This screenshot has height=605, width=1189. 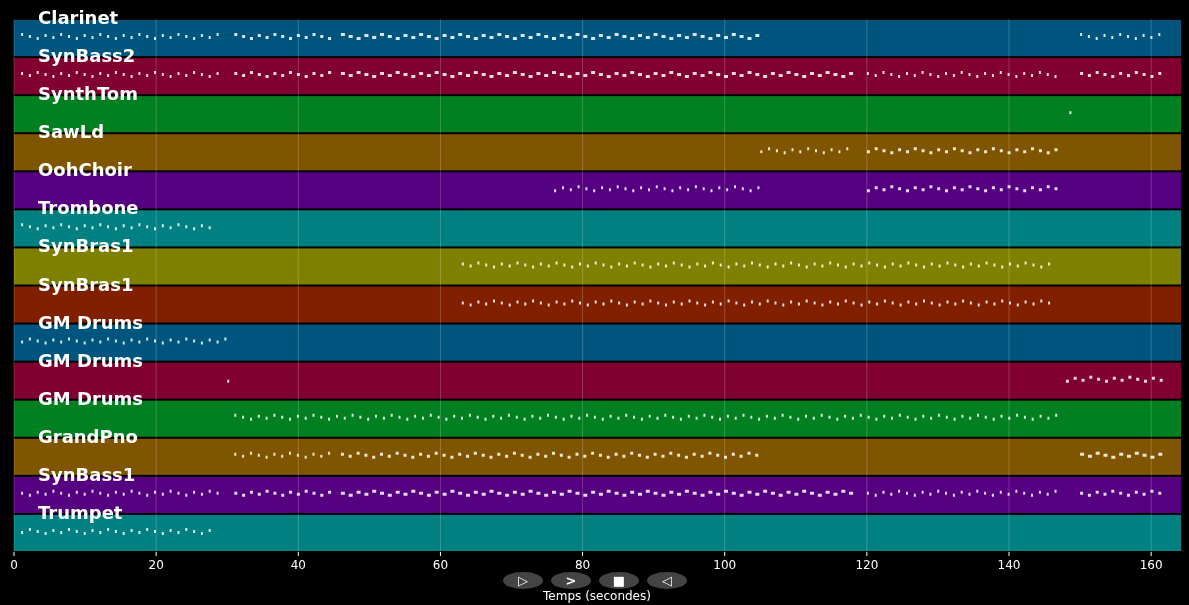 What do you see at coordinates (87, 474) in the screenshot?
I see `track-label: SynBass1` at bounding box center [87, 474].